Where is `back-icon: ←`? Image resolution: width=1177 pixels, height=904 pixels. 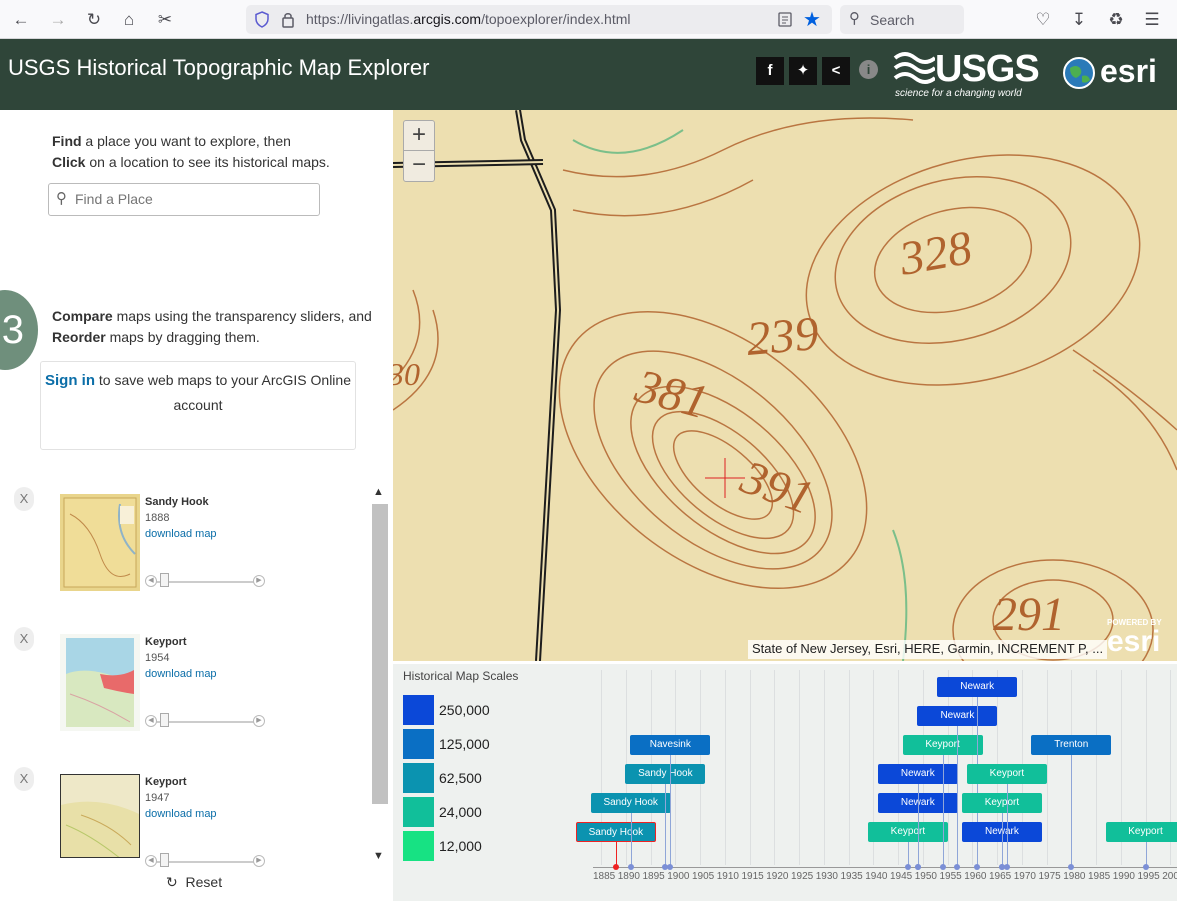
back-icon: ← is located at coordinates (21, 20).